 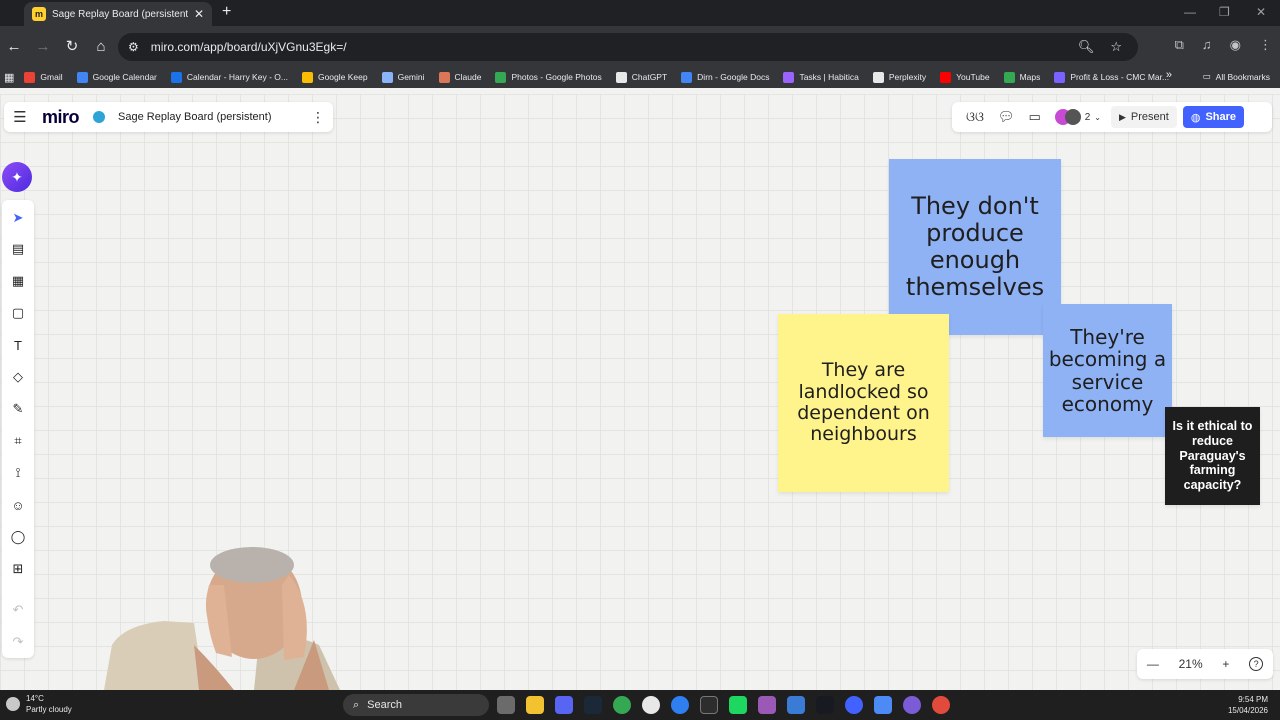 What do you see at coordinates (18, 642) in the screenshot?
I see `redo-icon: ↷` at bounding box center [18, 642].